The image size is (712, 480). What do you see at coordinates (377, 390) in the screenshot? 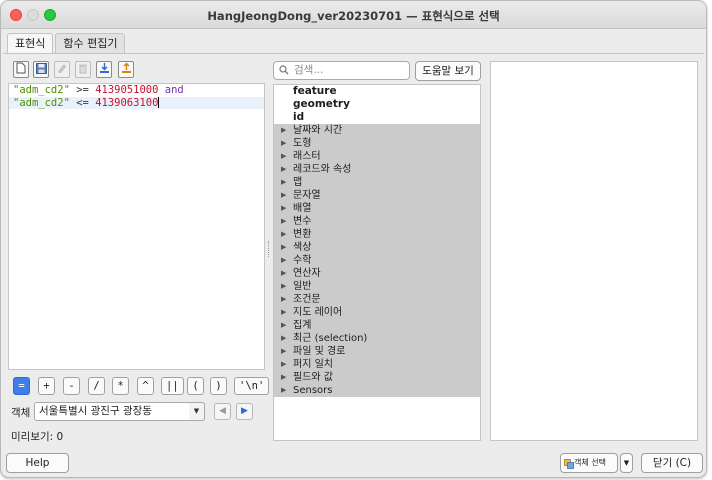
I see `function-group-item: ▶ Sensors` at bounding box center [377, 390].